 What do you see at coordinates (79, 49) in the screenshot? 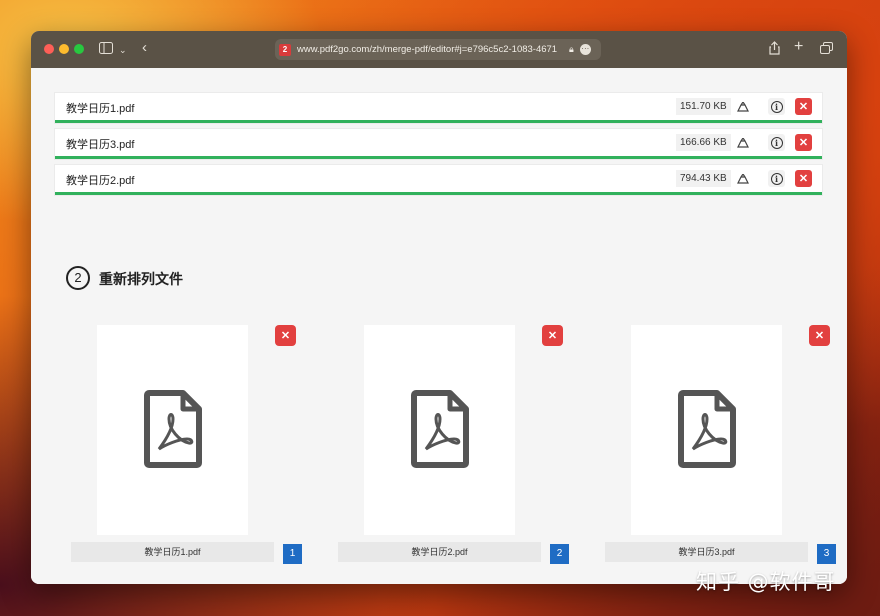
I see `zoom-window-button` at bounding box center [79, 49].